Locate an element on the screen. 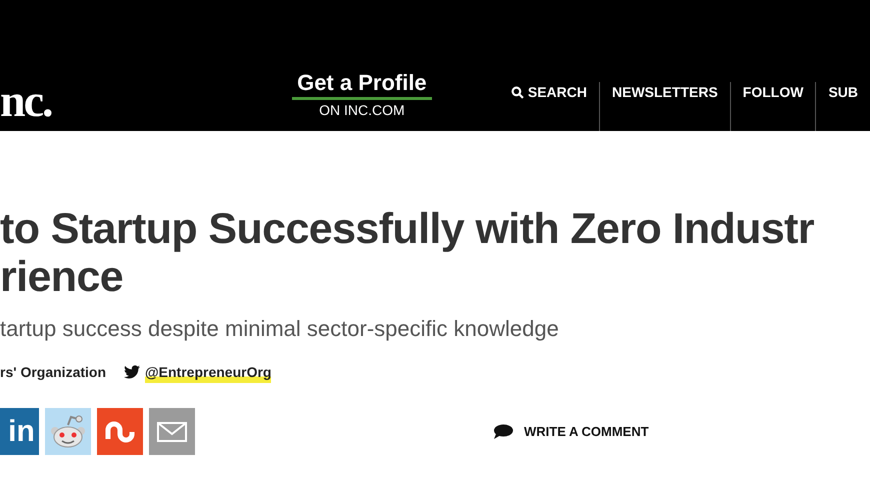 This screenshot has width=870, height=488. speech-bubble-icon is located at coordinates (503, 432).